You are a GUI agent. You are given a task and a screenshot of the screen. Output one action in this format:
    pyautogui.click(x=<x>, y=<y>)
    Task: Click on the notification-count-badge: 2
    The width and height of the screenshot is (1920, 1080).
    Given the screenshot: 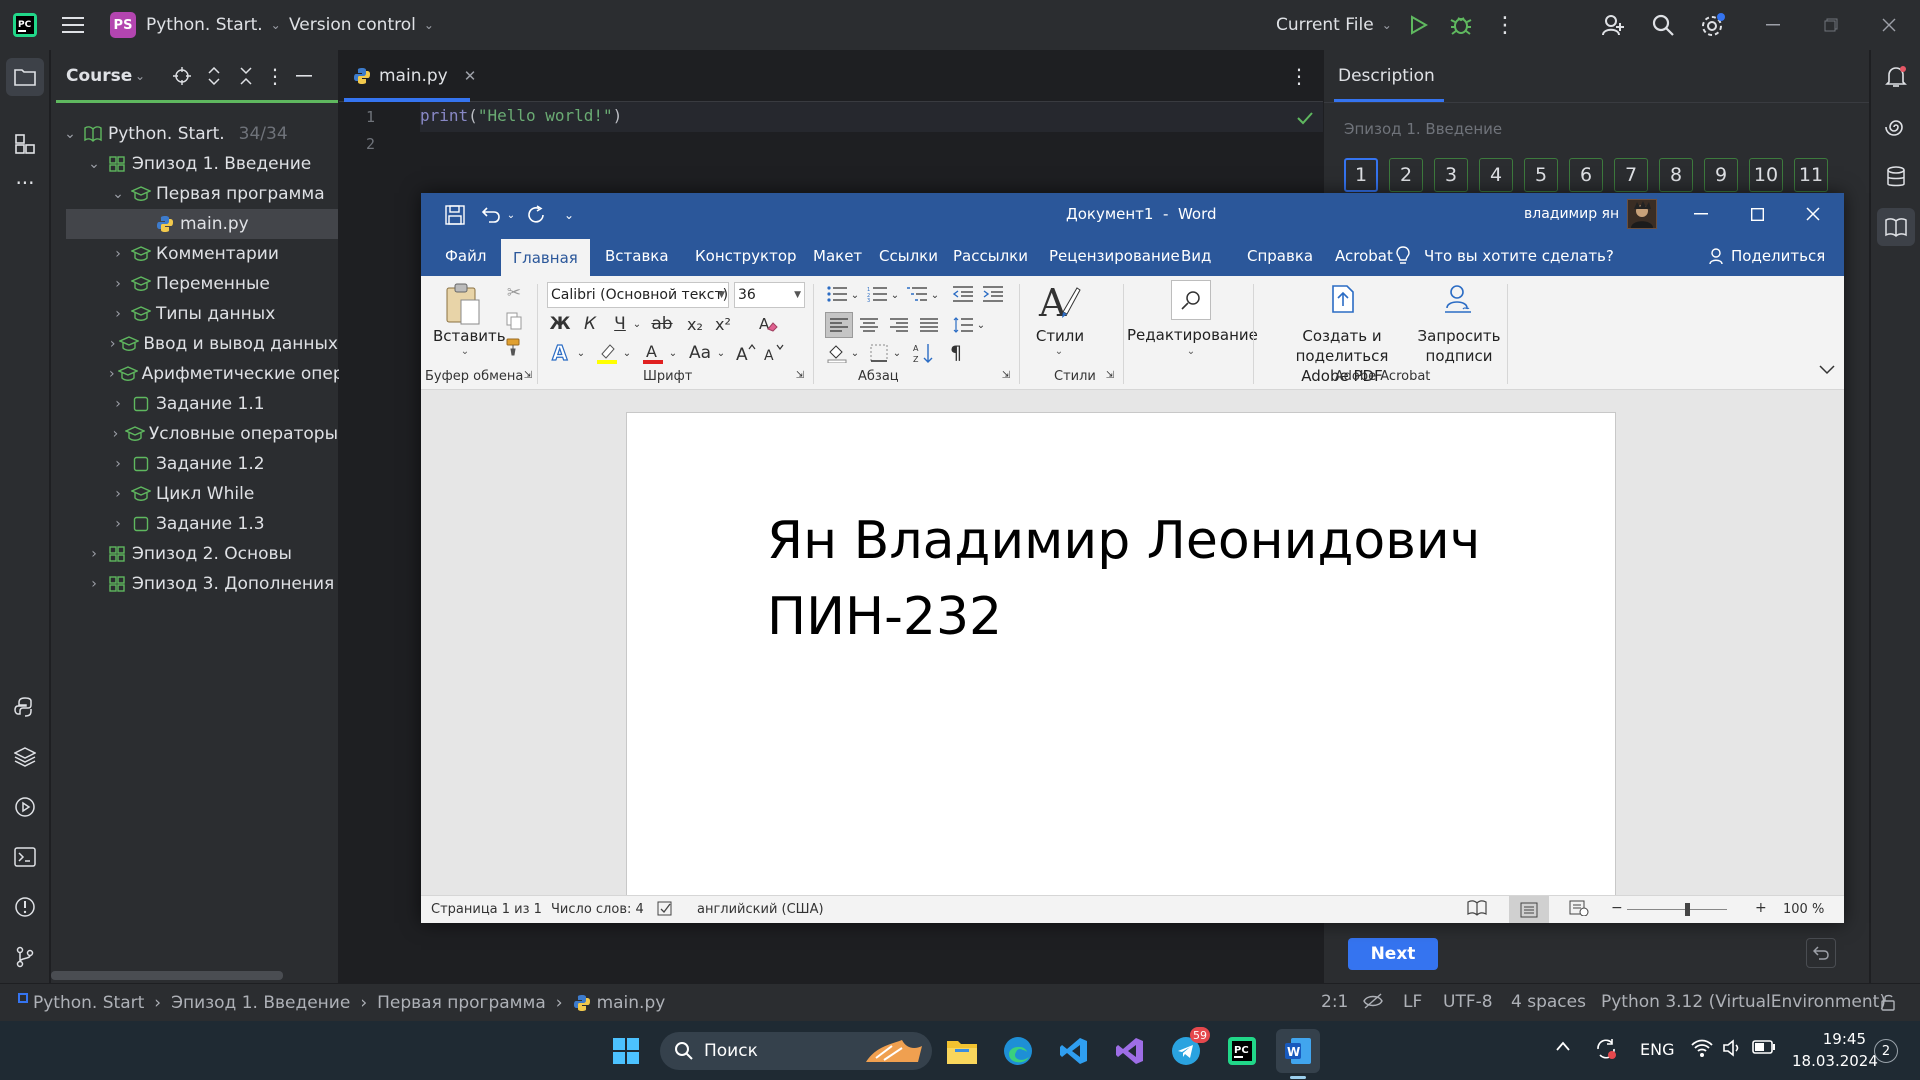 What is the action you would take?
    pyautogui.click(x=1886, y=1051)
    